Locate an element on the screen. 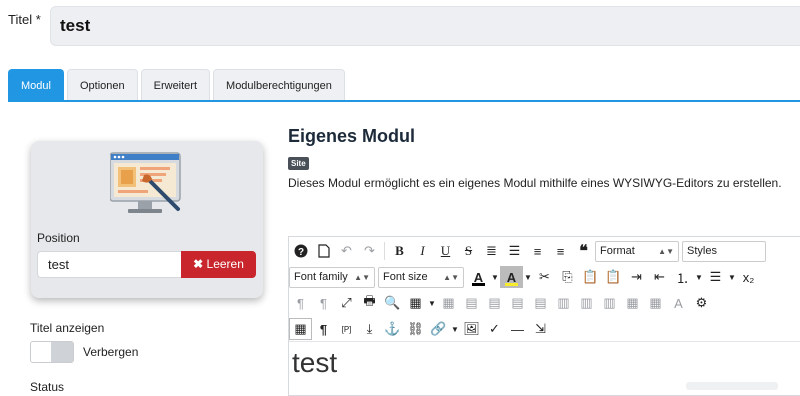  font-size-select: Font size ▲▼ is located at coordinates (421, 277).